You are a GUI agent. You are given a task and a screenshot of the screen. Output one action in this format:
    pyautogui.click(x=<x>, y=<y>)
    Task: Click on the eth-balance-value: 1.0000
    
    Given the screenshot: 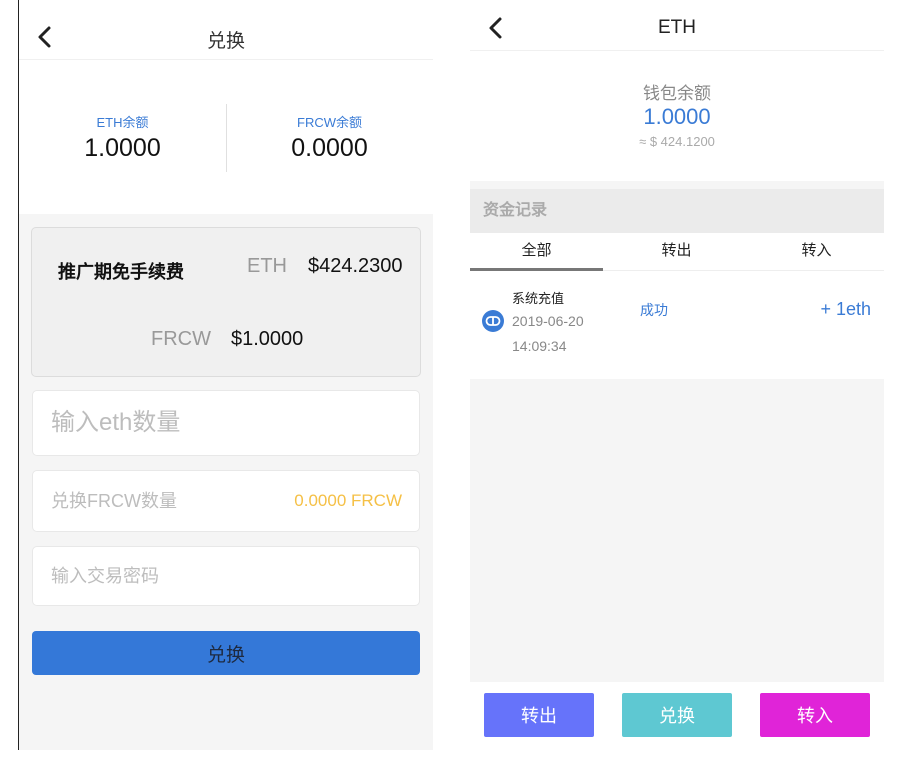 What is the action you would take?
    pyautogui.click(x=122, y=148)
    